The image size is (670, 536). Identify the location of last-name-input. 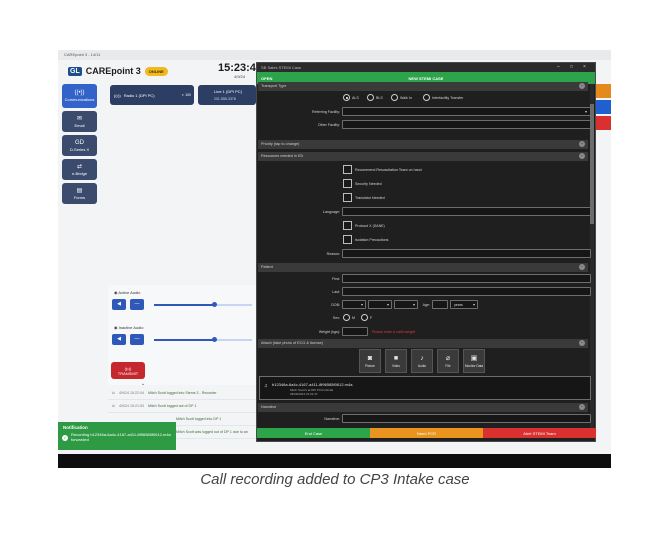
(466, 291).